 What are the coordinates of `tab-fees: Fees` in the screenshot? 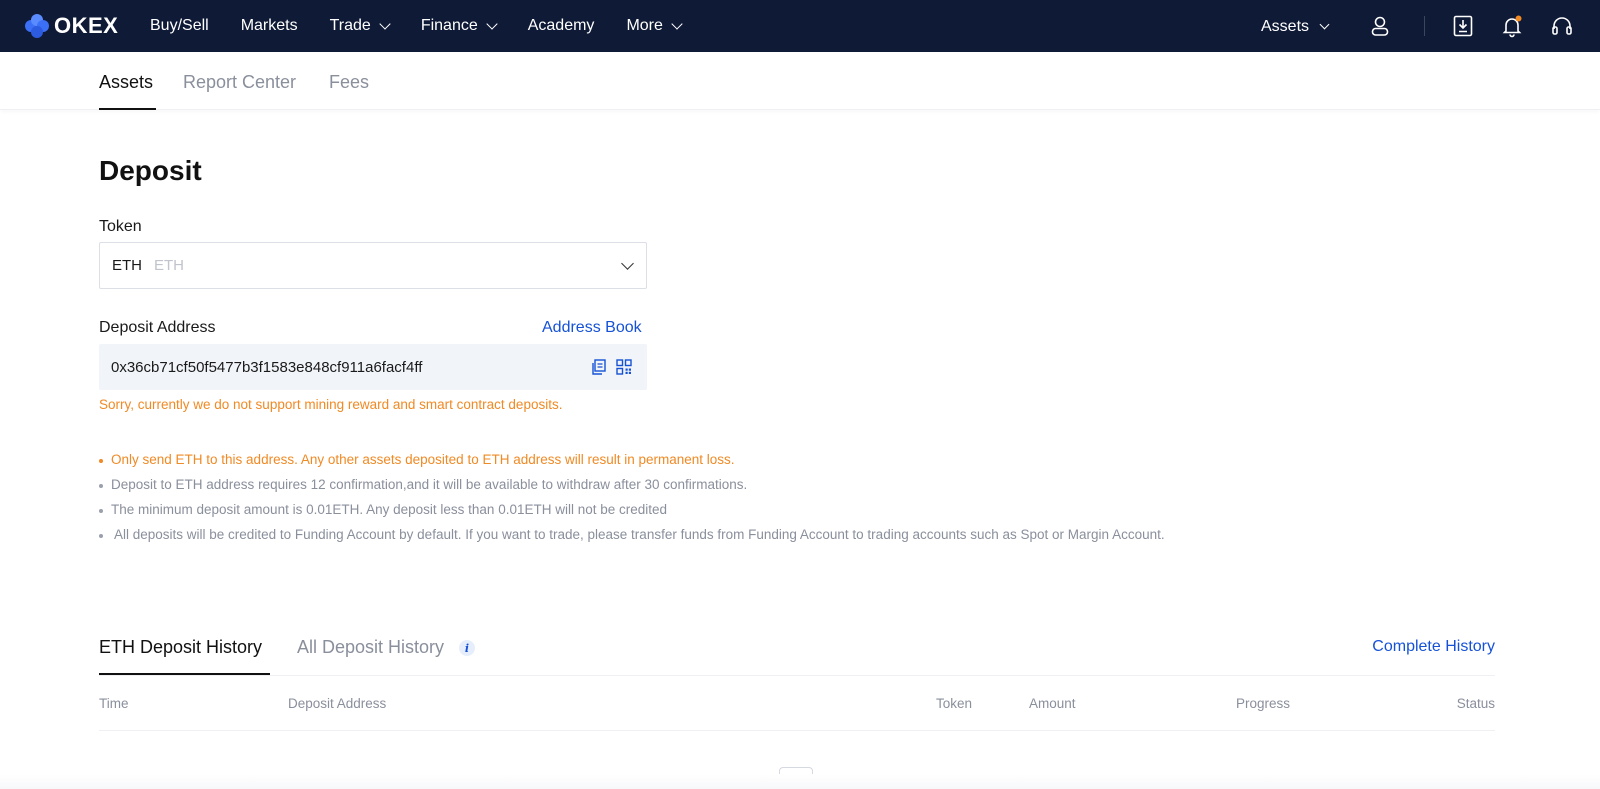 It's located at (349, 82).